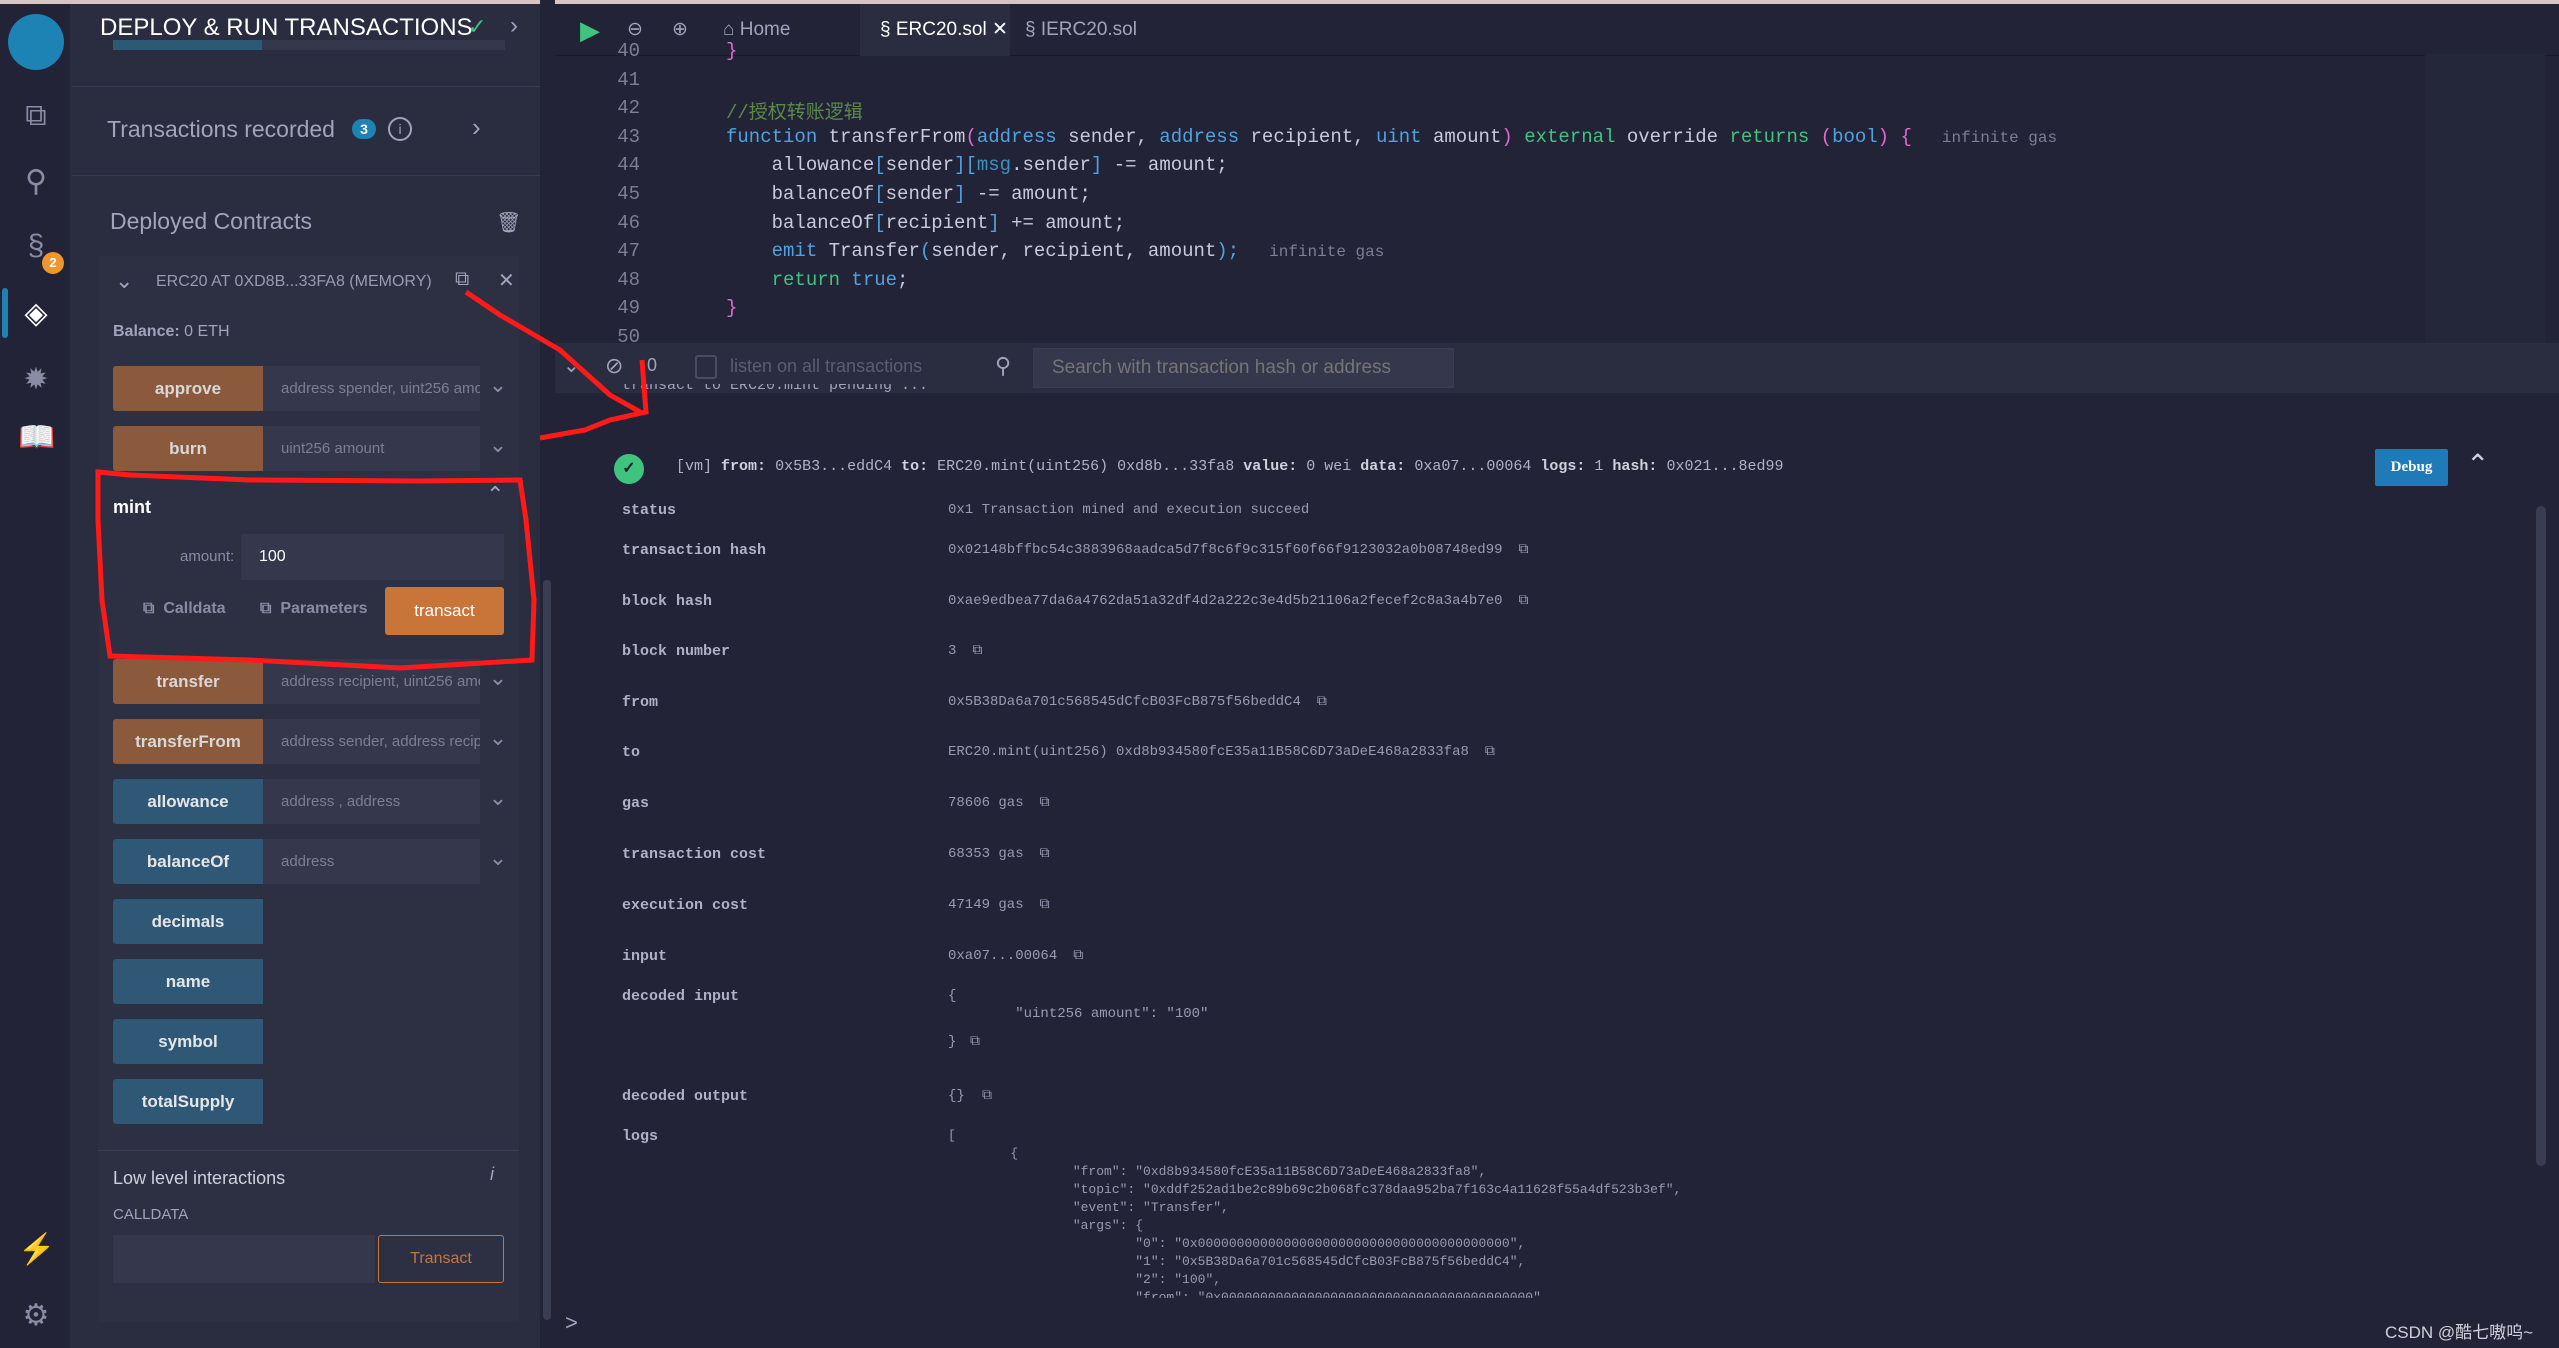 Image resolution: width=2559 pixels, height=1348 pixels. Describe the element at coordinates (324, 608) in the screenshot. I see `parameters-label: Parameters` at that location.